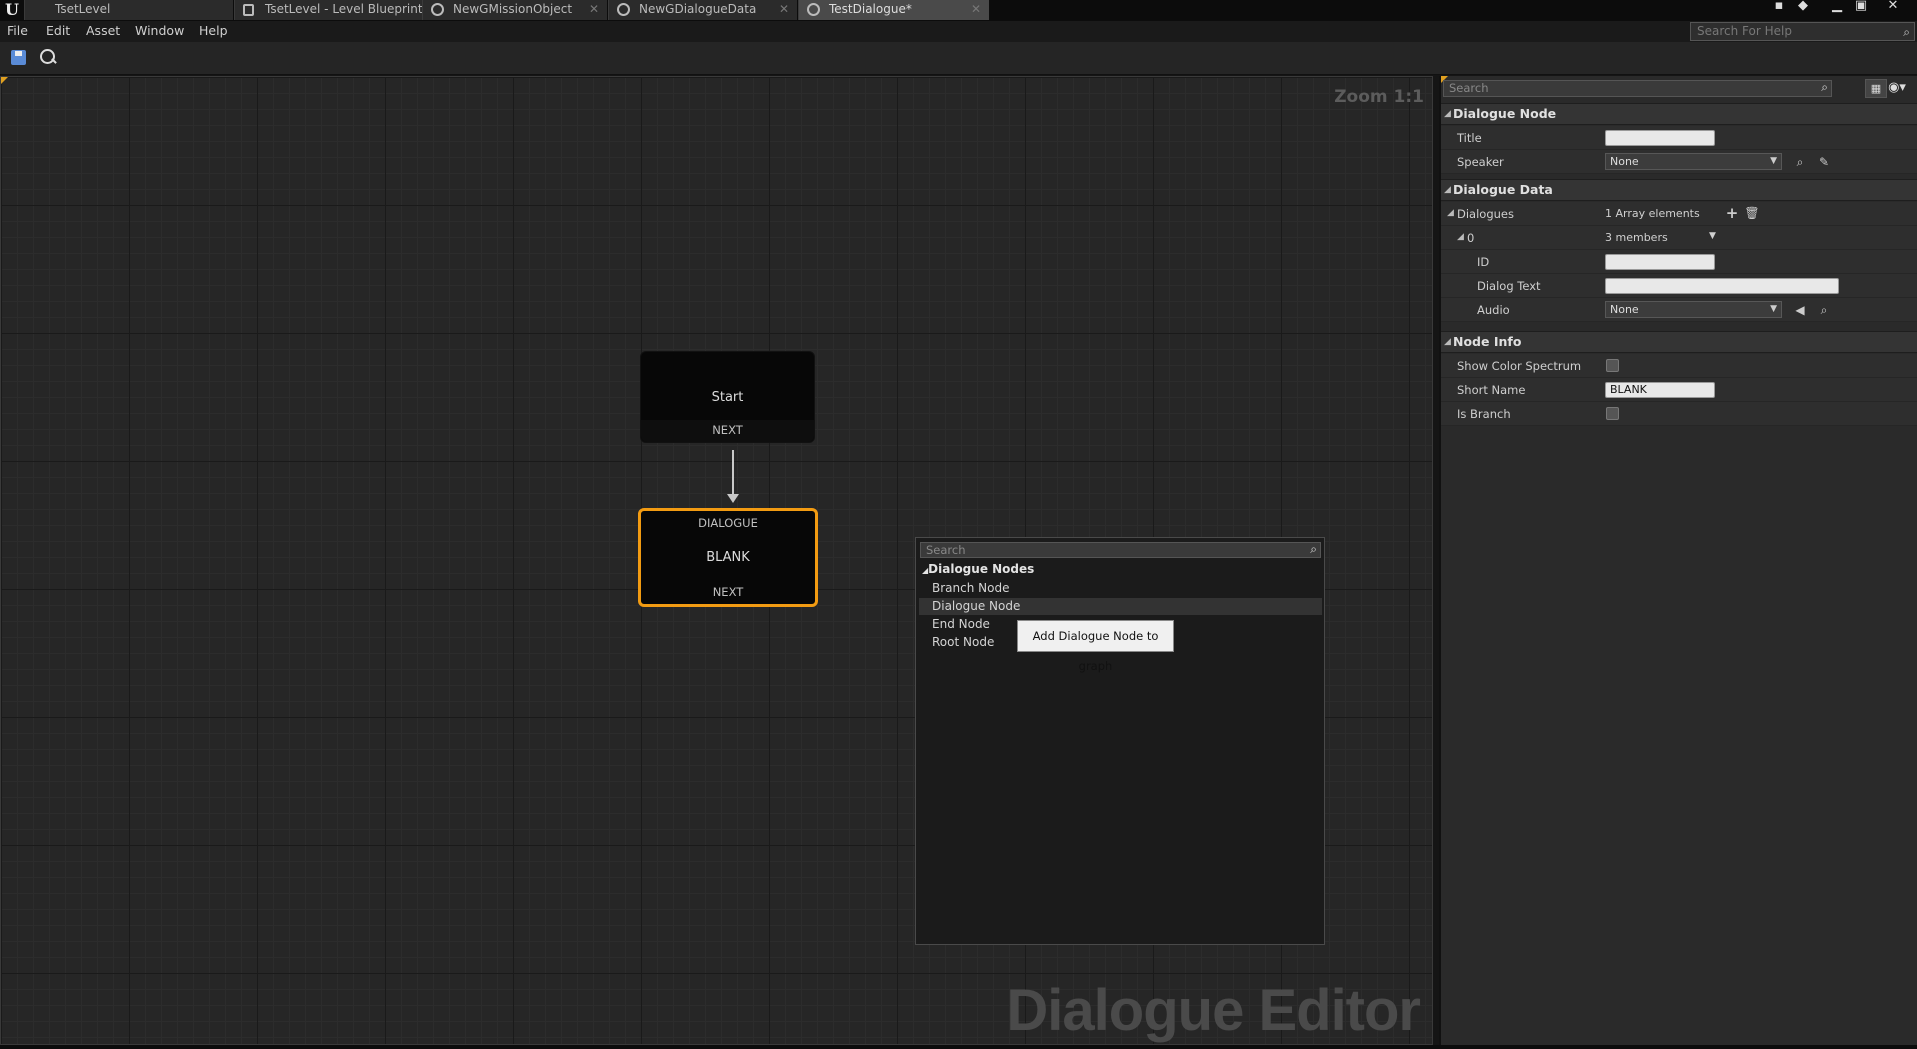 This screenshot has width=1917, height=1049. I want to click on tab-label: TsetLevel - Level Blueprint, so click(344, 9).